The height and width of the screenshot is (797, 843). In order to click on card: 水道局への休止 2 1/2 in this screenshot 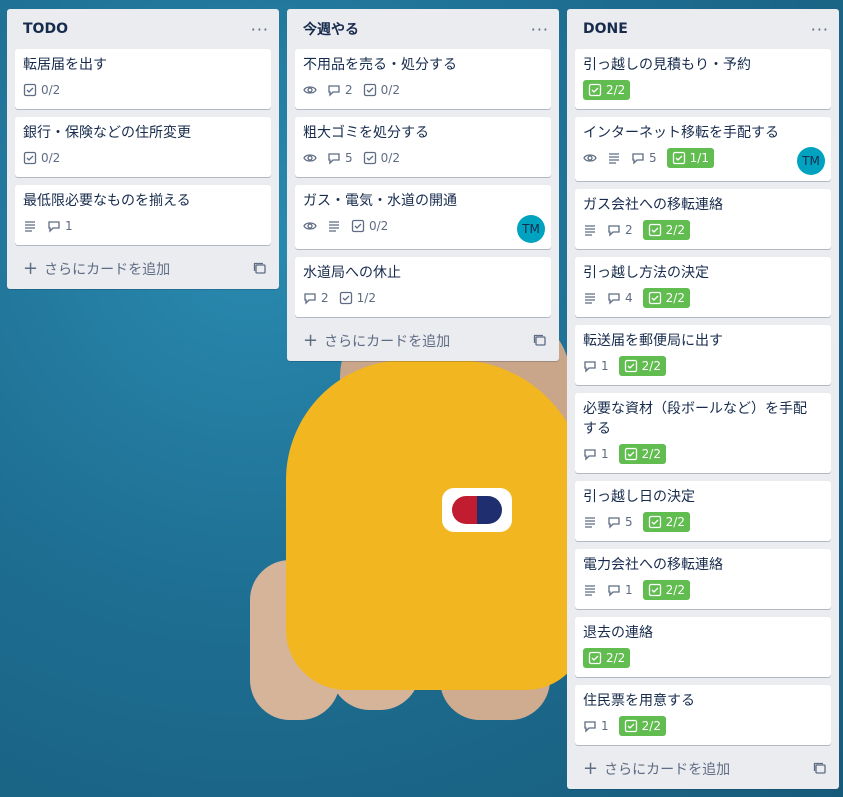, I will do `click(423, 287)`.